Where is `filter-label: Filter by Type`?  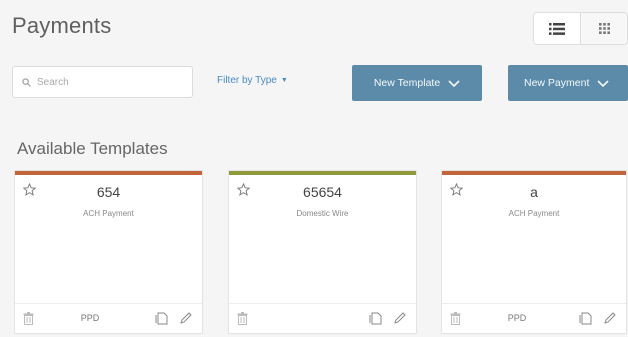
filter-label: Filter by Type is located at coordinates (247, 80).